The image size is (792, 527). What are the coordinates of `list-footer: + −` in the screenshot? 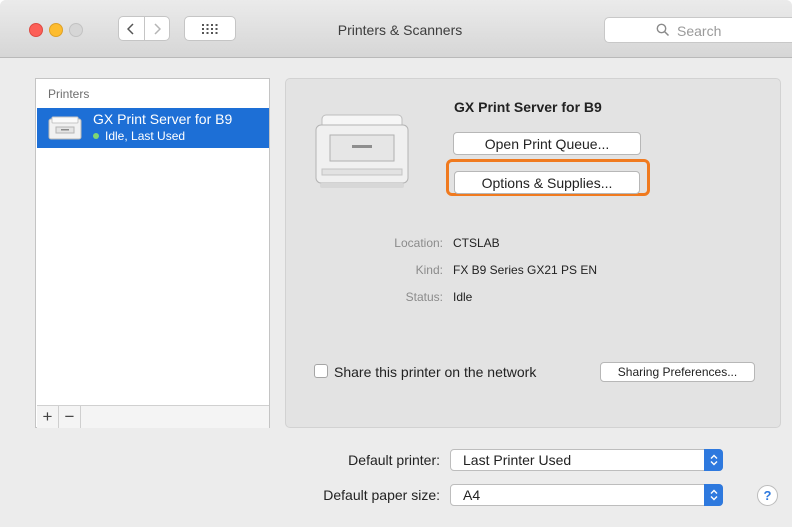 It's located at (153, 416).